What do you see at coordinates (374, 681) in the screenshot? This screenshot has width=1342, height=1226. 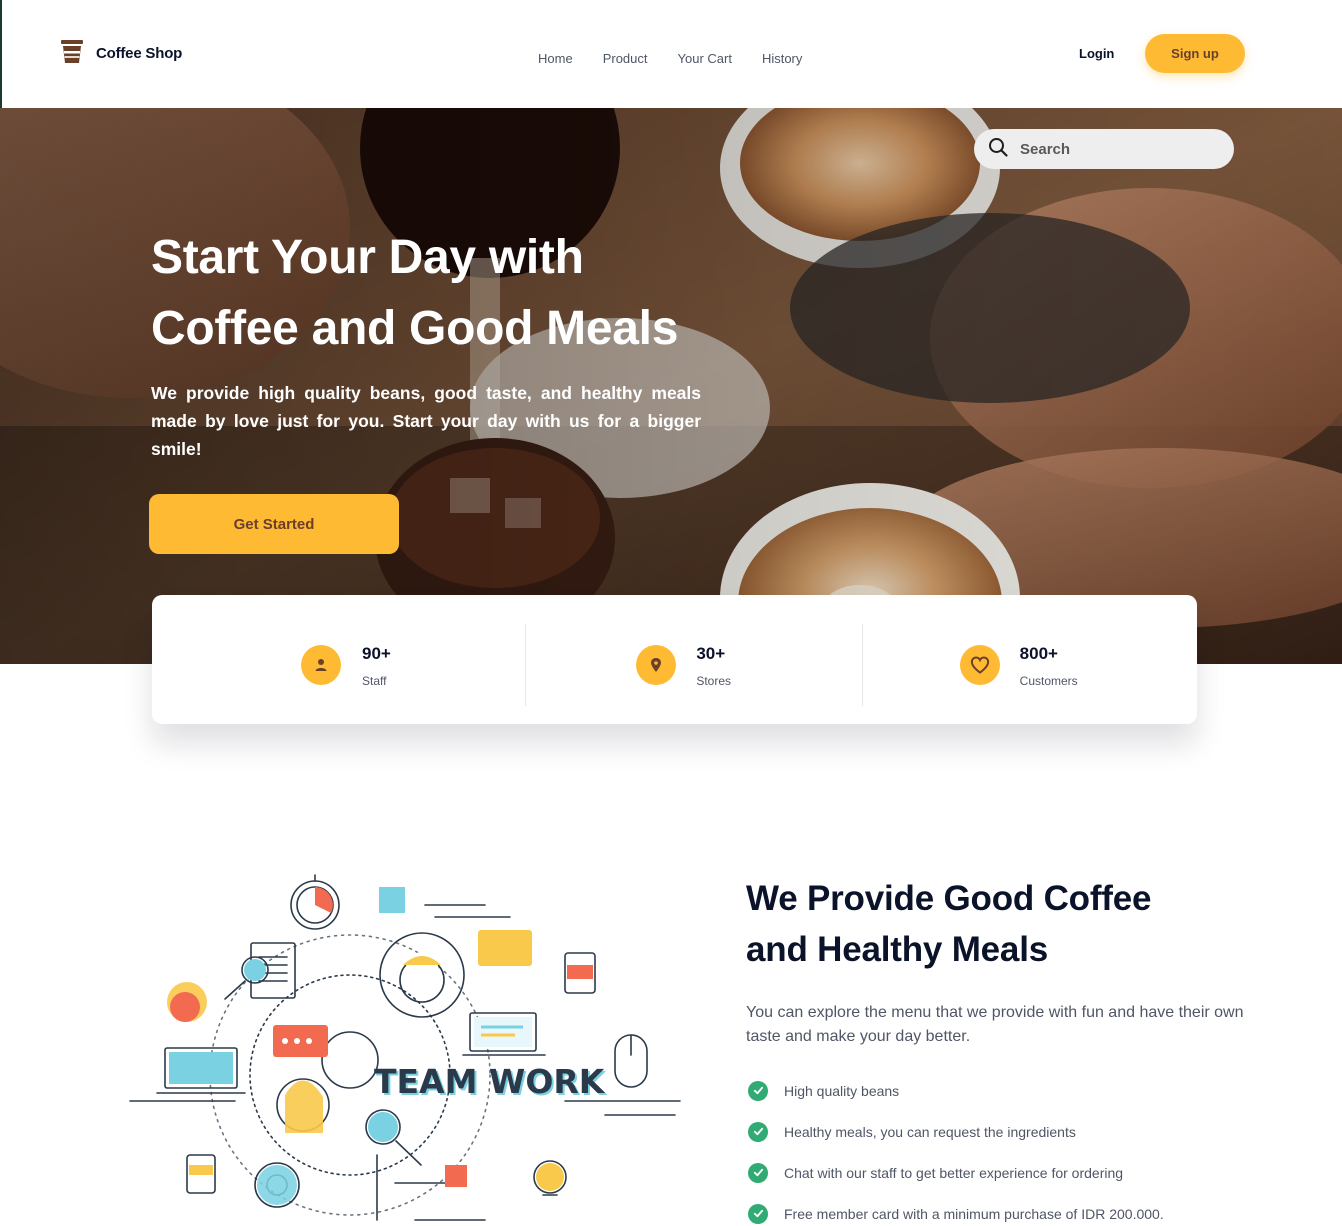 I see `stat-label: Staff` at bounding box center [374, 681].